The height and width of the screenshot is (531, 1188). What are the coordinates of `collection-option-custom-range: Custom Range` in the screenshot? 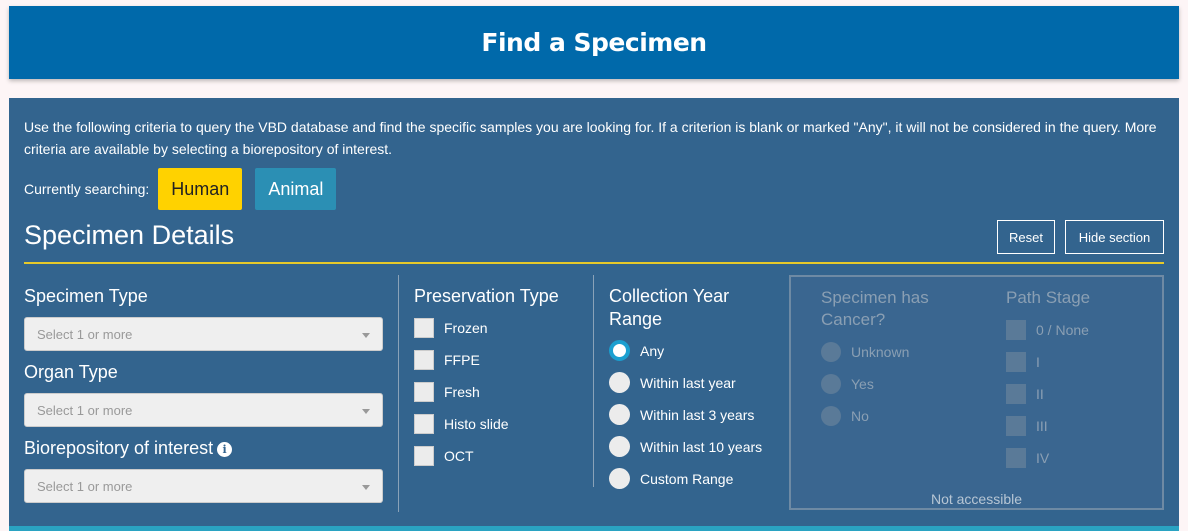 It's located at (671, 478).